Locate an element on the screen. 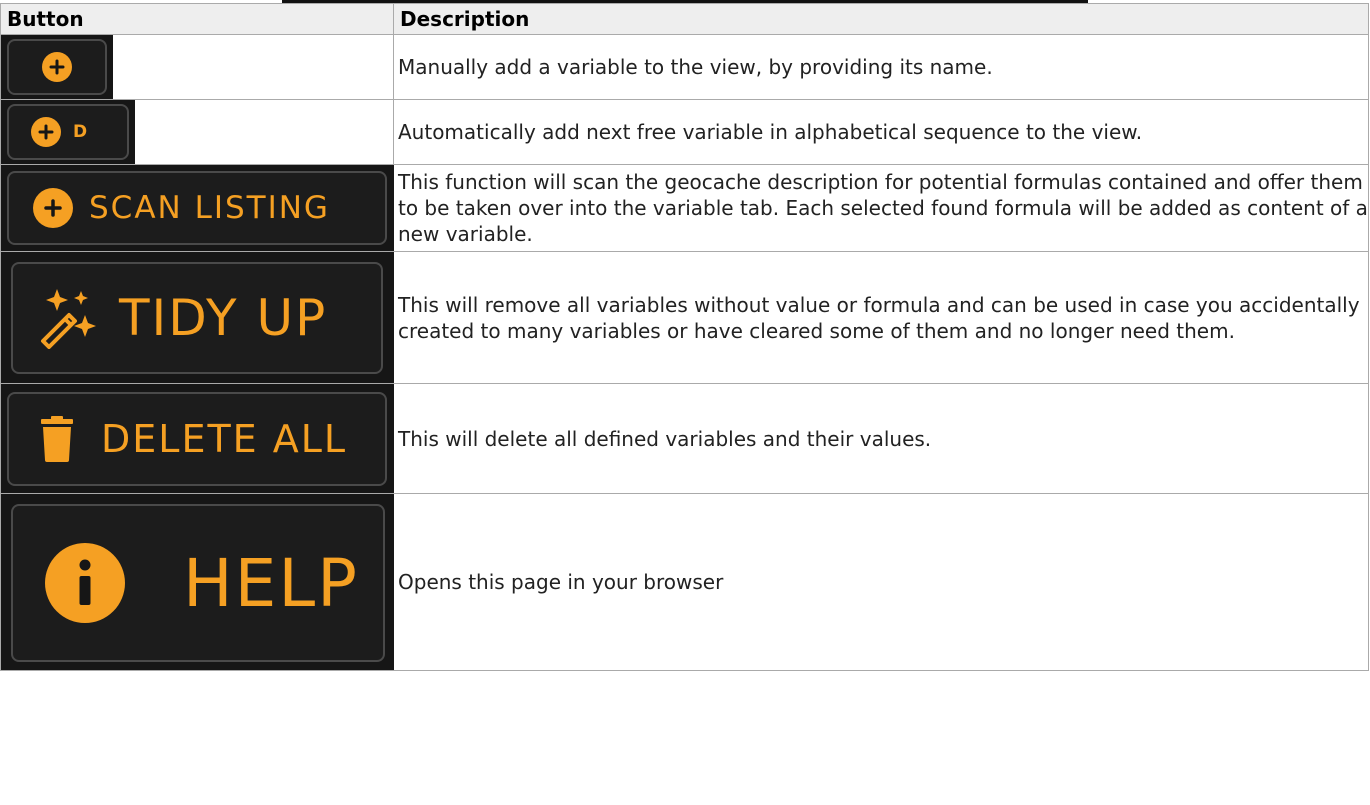  add-variable-button is located at coordinates (57, 67).